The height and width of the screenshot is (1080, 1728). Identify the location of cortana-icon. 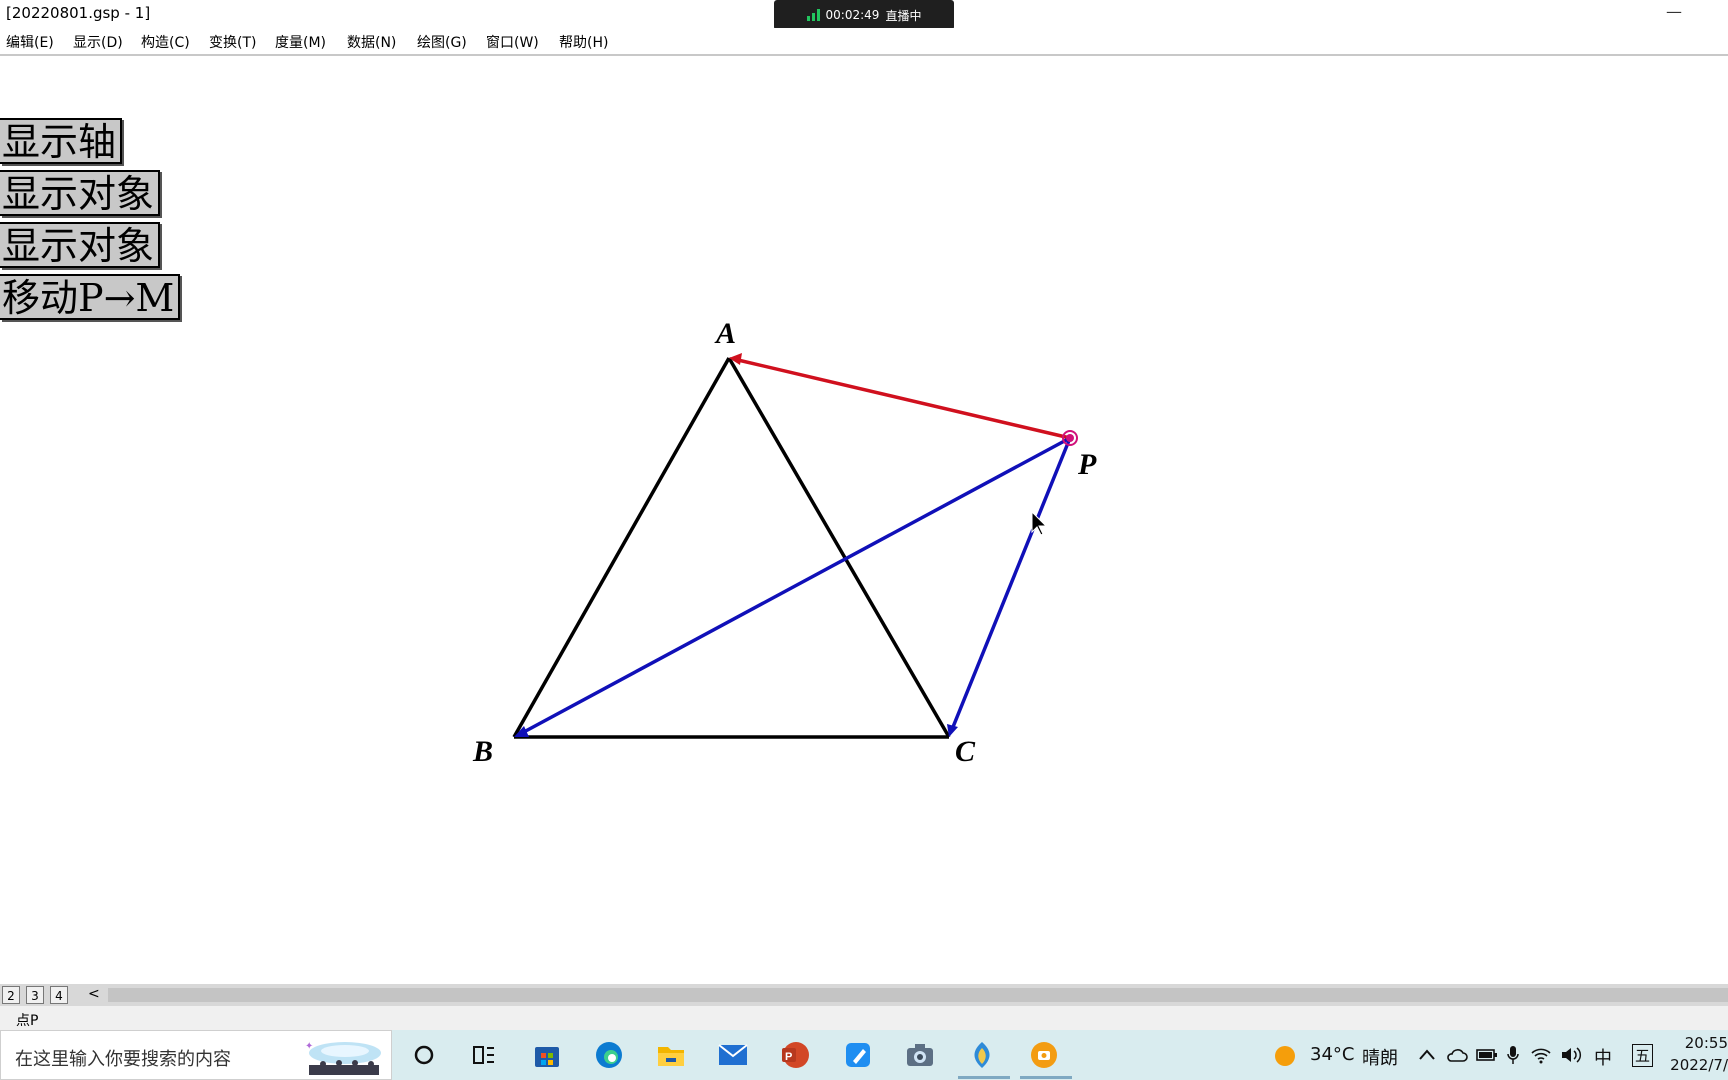
(424, 1055).